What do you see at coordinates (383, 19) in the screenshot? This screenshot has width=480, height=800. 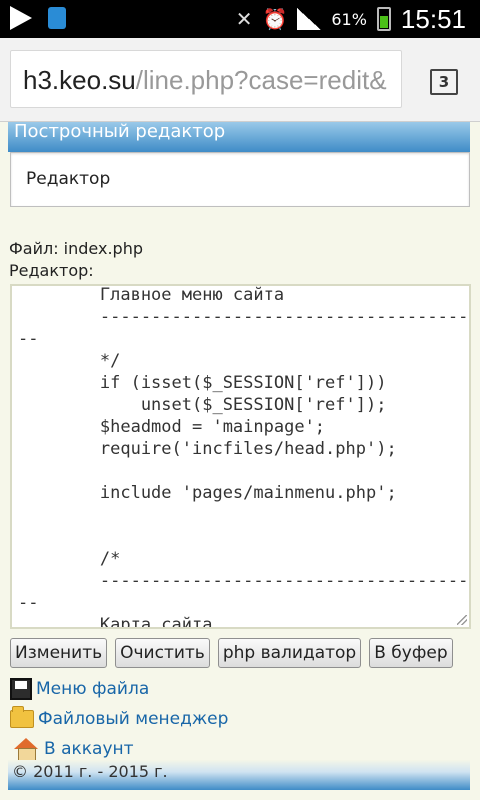 I see `battery-icon` at bounding box center [383, 19].